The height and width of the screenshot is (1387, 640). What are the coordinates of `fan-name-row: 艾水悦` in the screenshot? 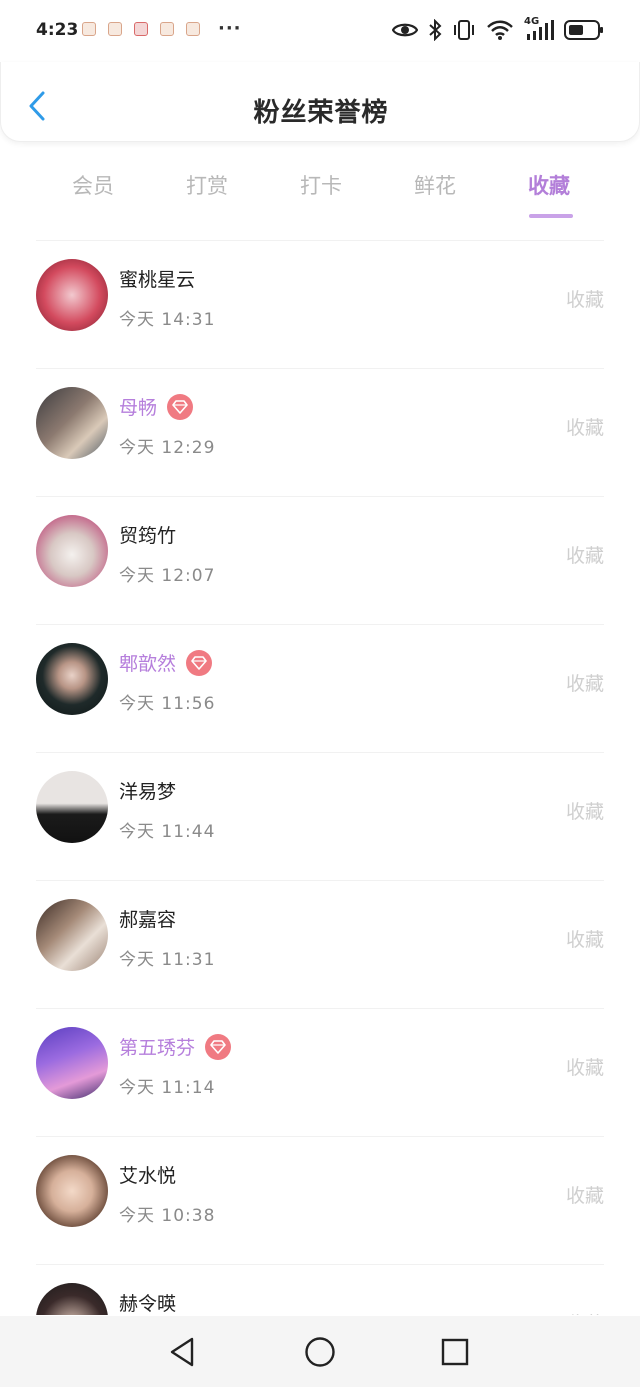 It's located at (147, 1174).